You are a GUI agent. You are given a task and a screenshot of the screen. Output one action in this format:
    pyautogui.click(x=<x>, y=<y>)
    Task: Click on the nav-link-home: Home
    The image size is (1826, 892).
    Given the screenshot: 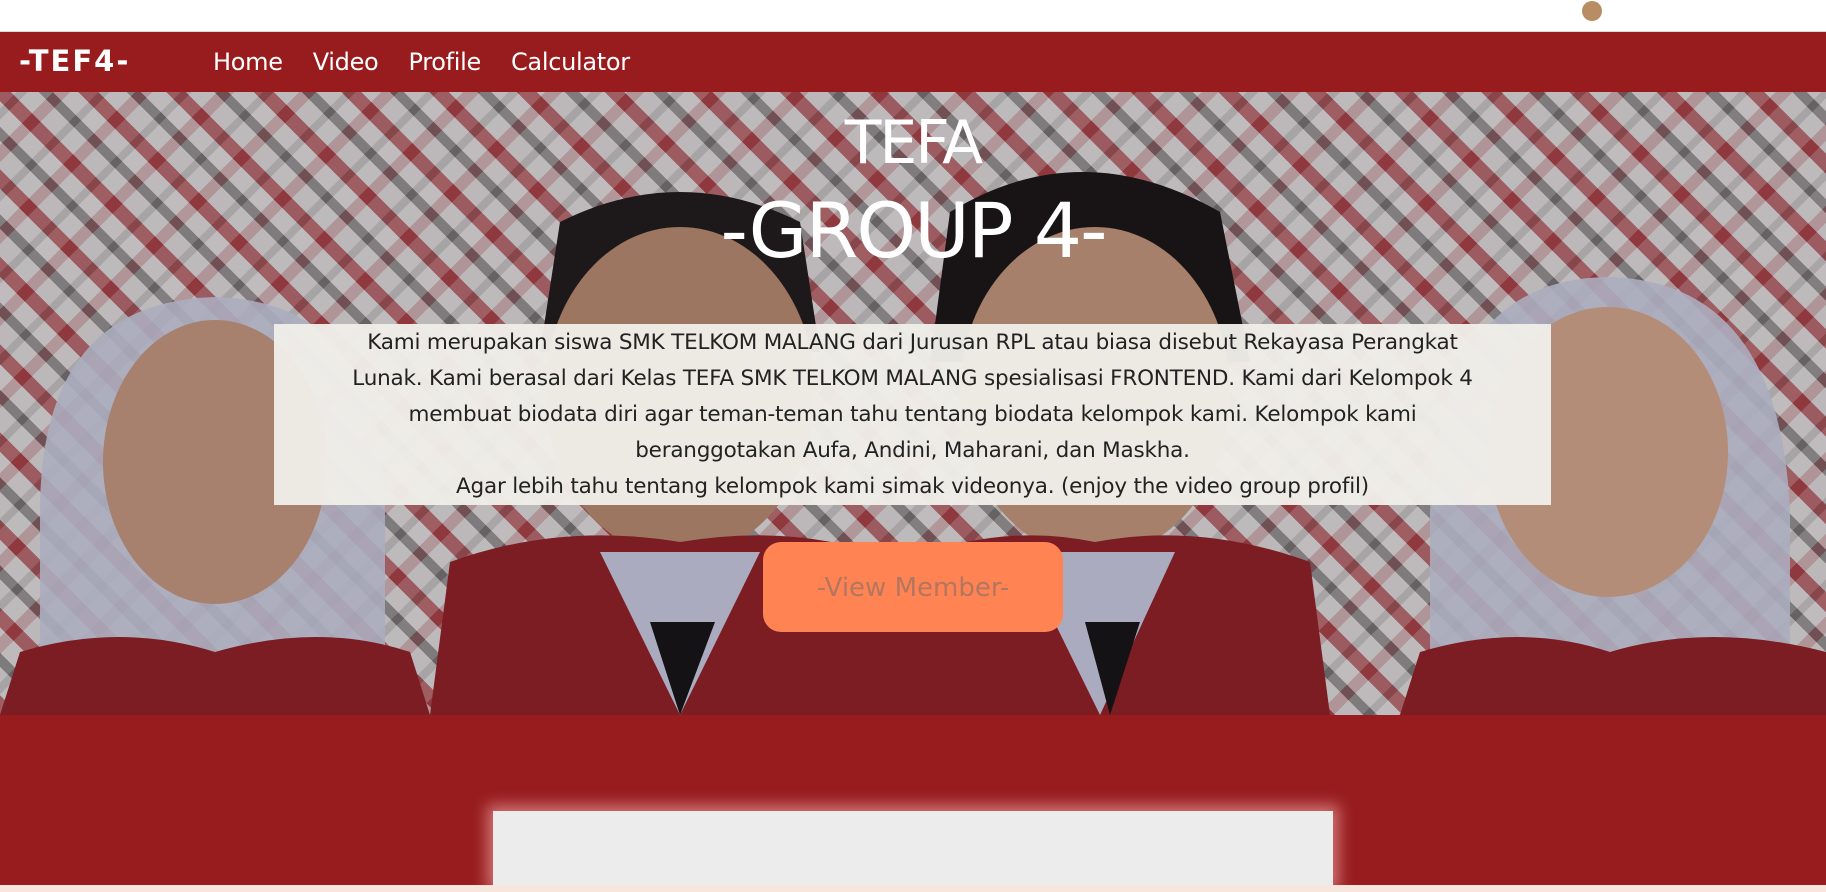 What is the action you would take?
    pyautogui.click(x=248, y=62)
    